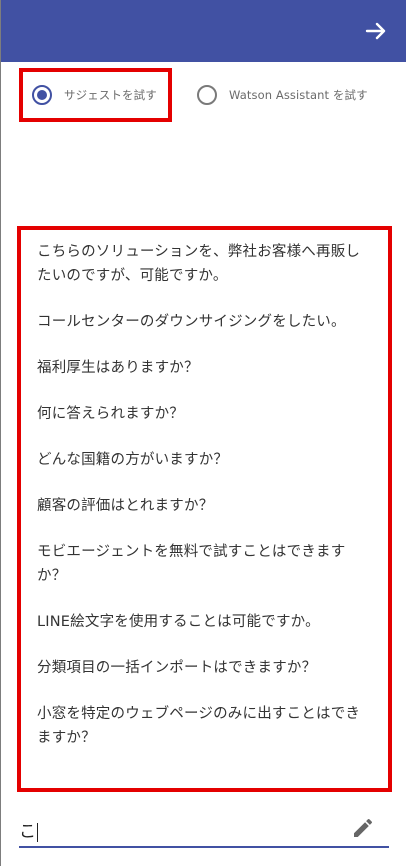  I want to click on radio-suggest-label: サジェストを試す, so click(110, 95).